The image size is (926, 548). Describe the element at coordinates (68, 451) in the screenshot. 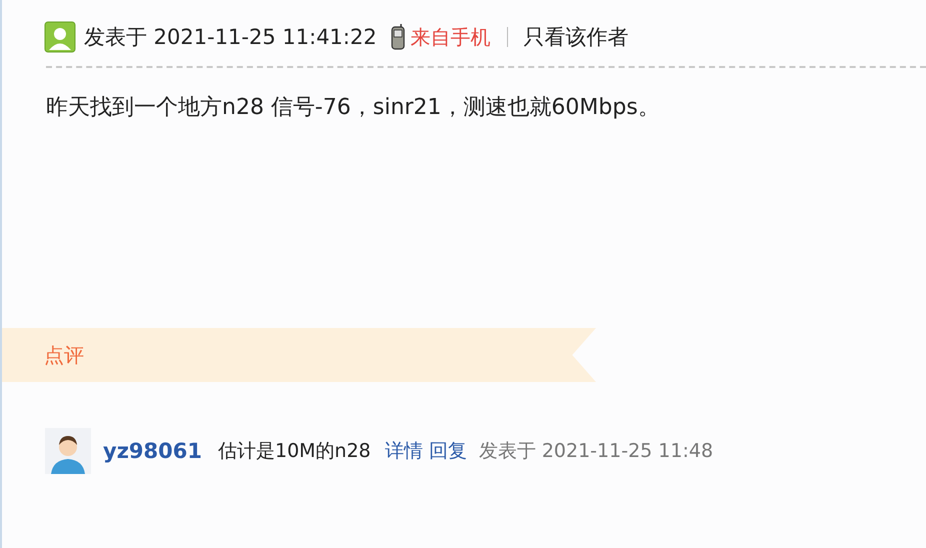

I see `avatar` at that location.